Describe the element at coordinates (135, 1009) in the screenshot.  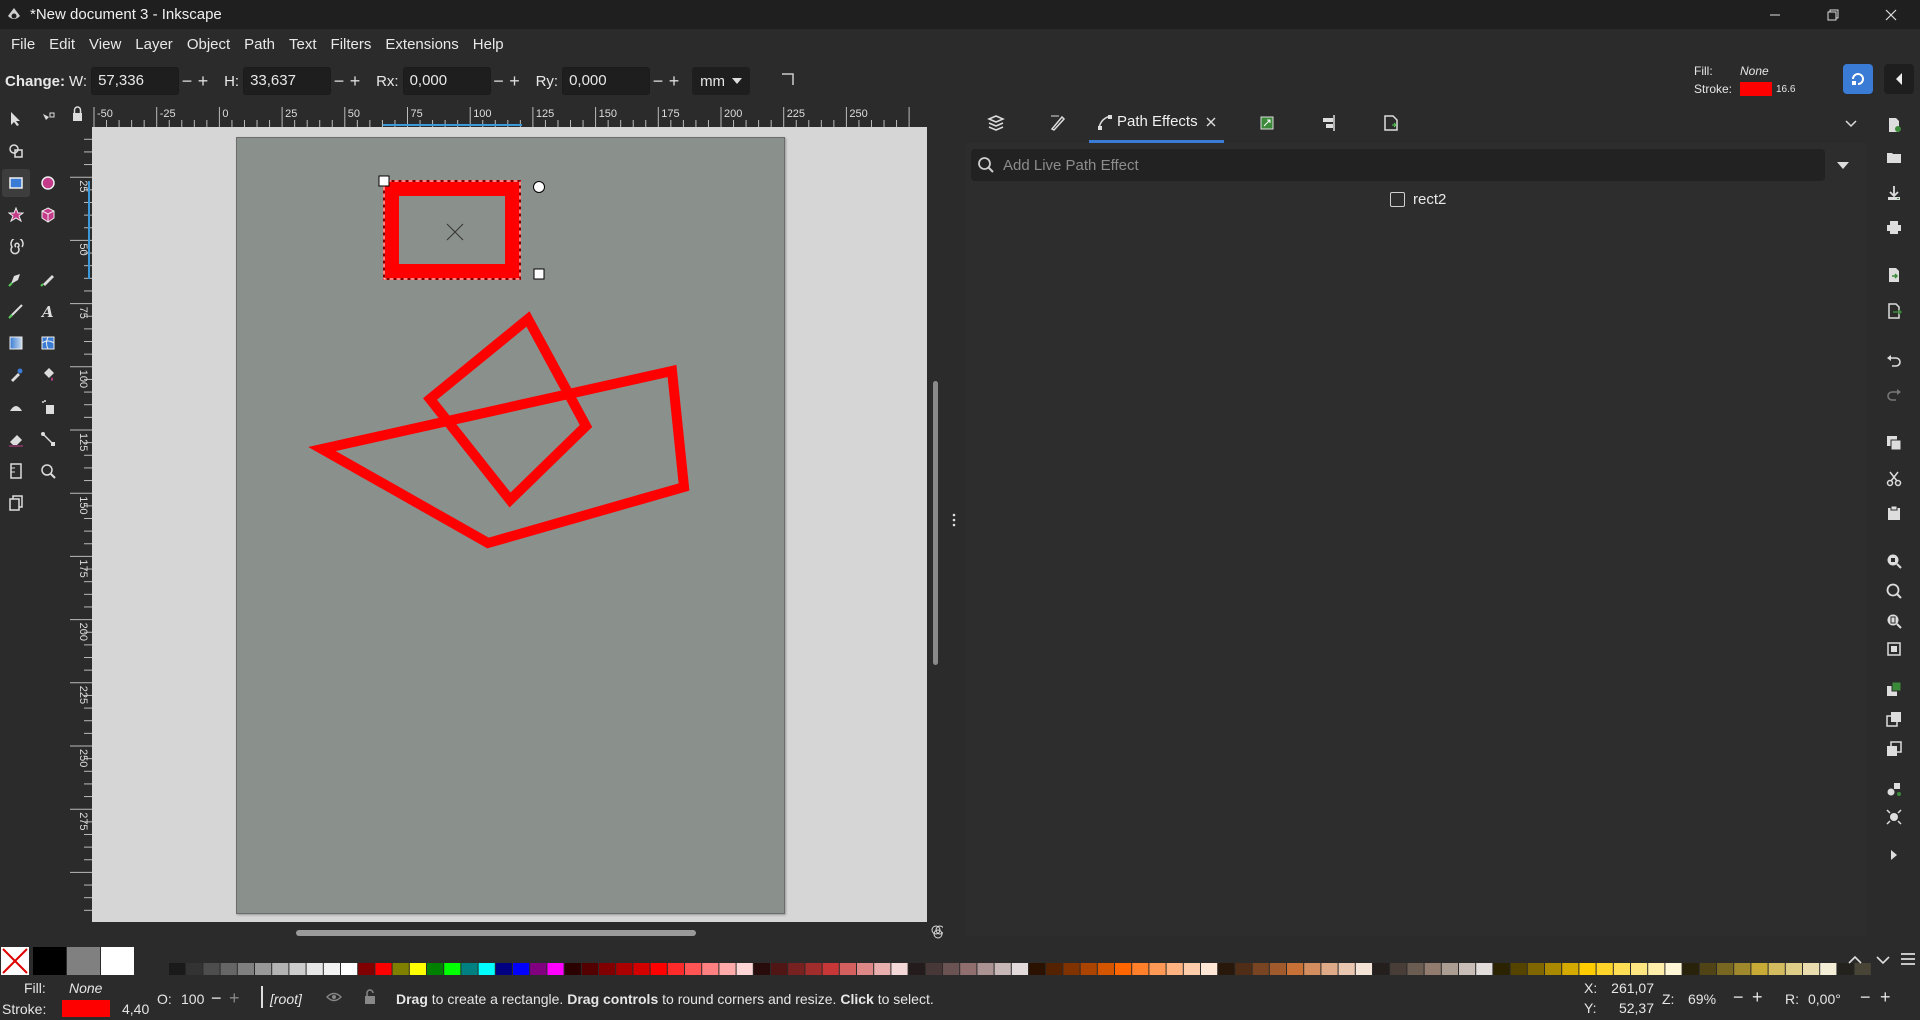
I see `status-stroke-width: 4,40` at that location.